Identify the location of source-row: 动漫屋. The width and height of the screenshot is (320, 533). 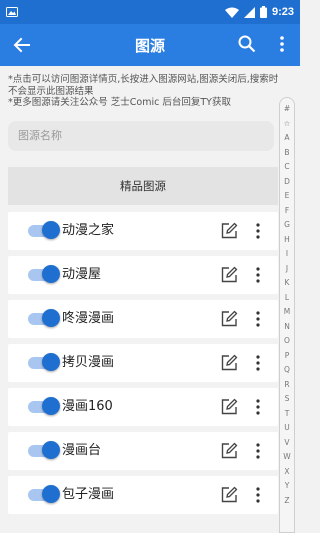
(143, 275).